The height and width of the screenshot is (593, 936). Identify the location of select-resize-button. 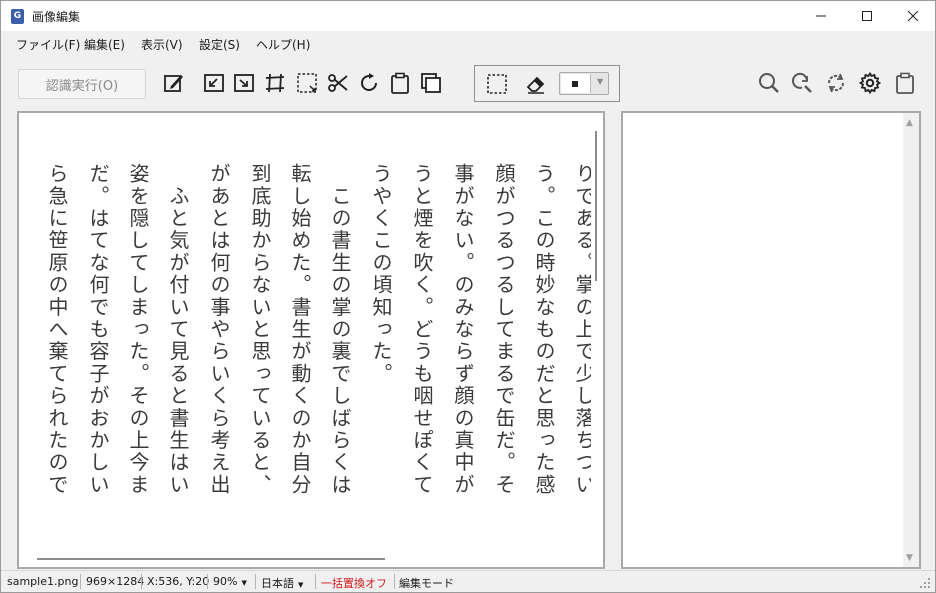
(307, 83).